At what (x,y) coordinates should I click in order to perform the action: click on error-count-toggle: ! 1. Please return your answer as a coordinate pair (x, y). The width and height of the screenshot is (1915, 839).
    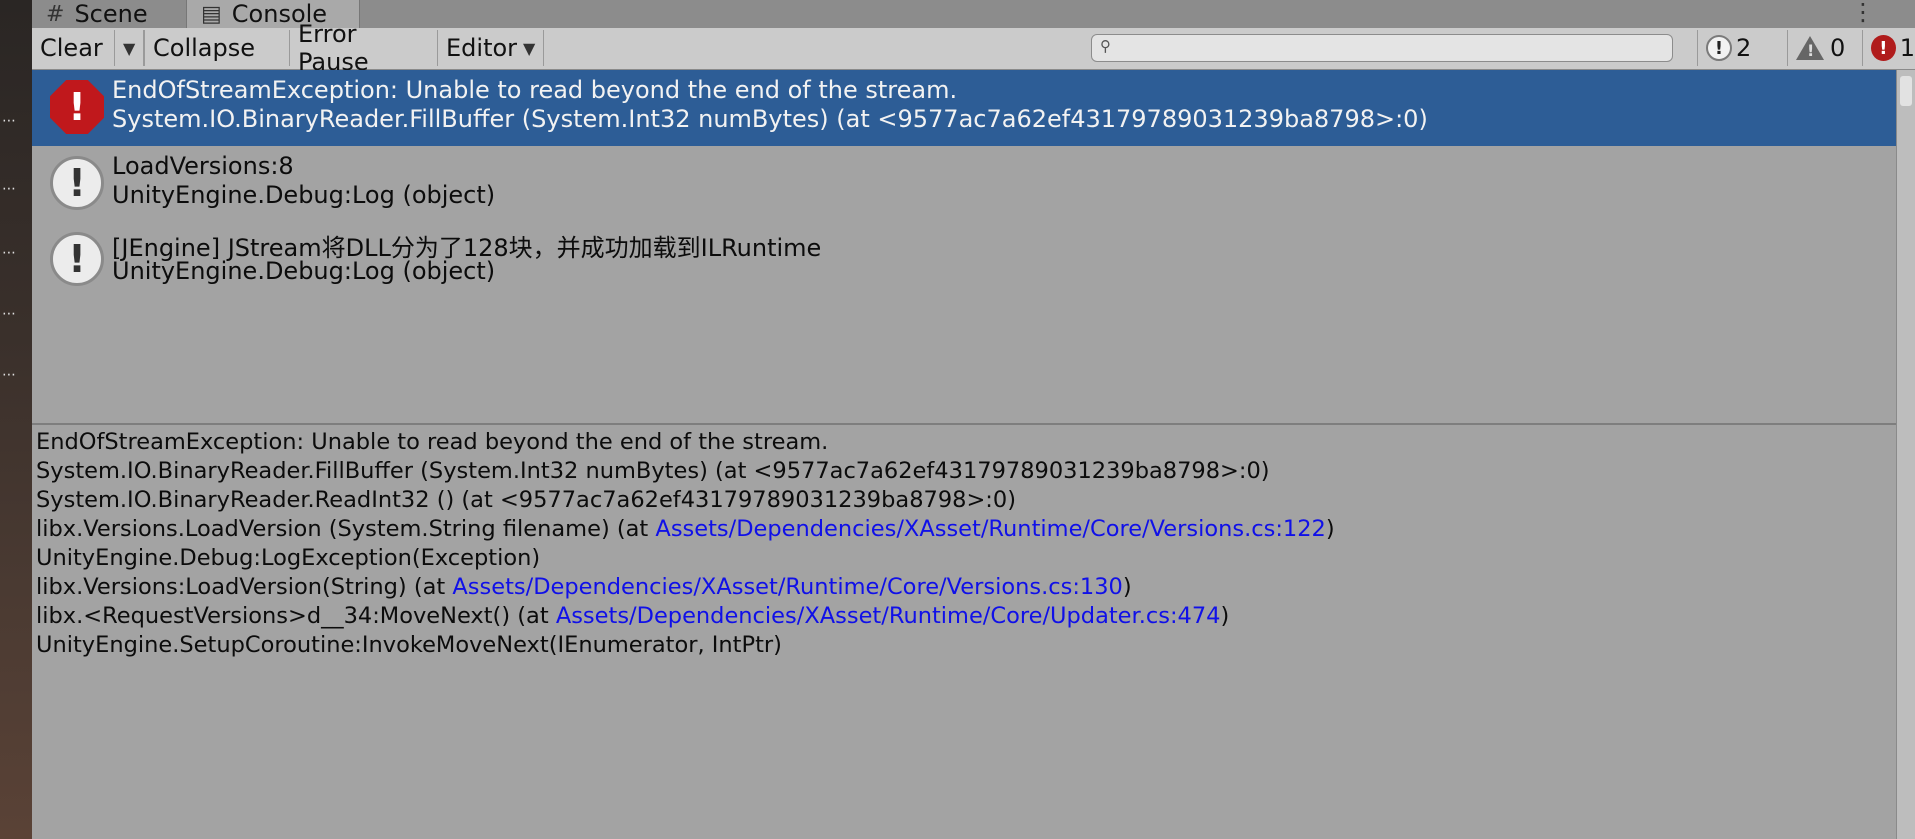
    Looking at the image, I should click on (1888, 48).